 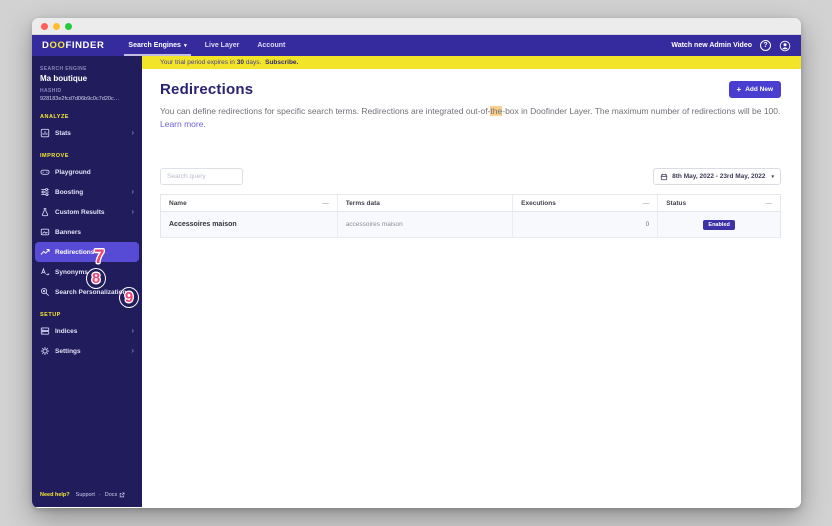 I want to click on sidebar-item-indices: Indices ›, so click(x=87, y=331).